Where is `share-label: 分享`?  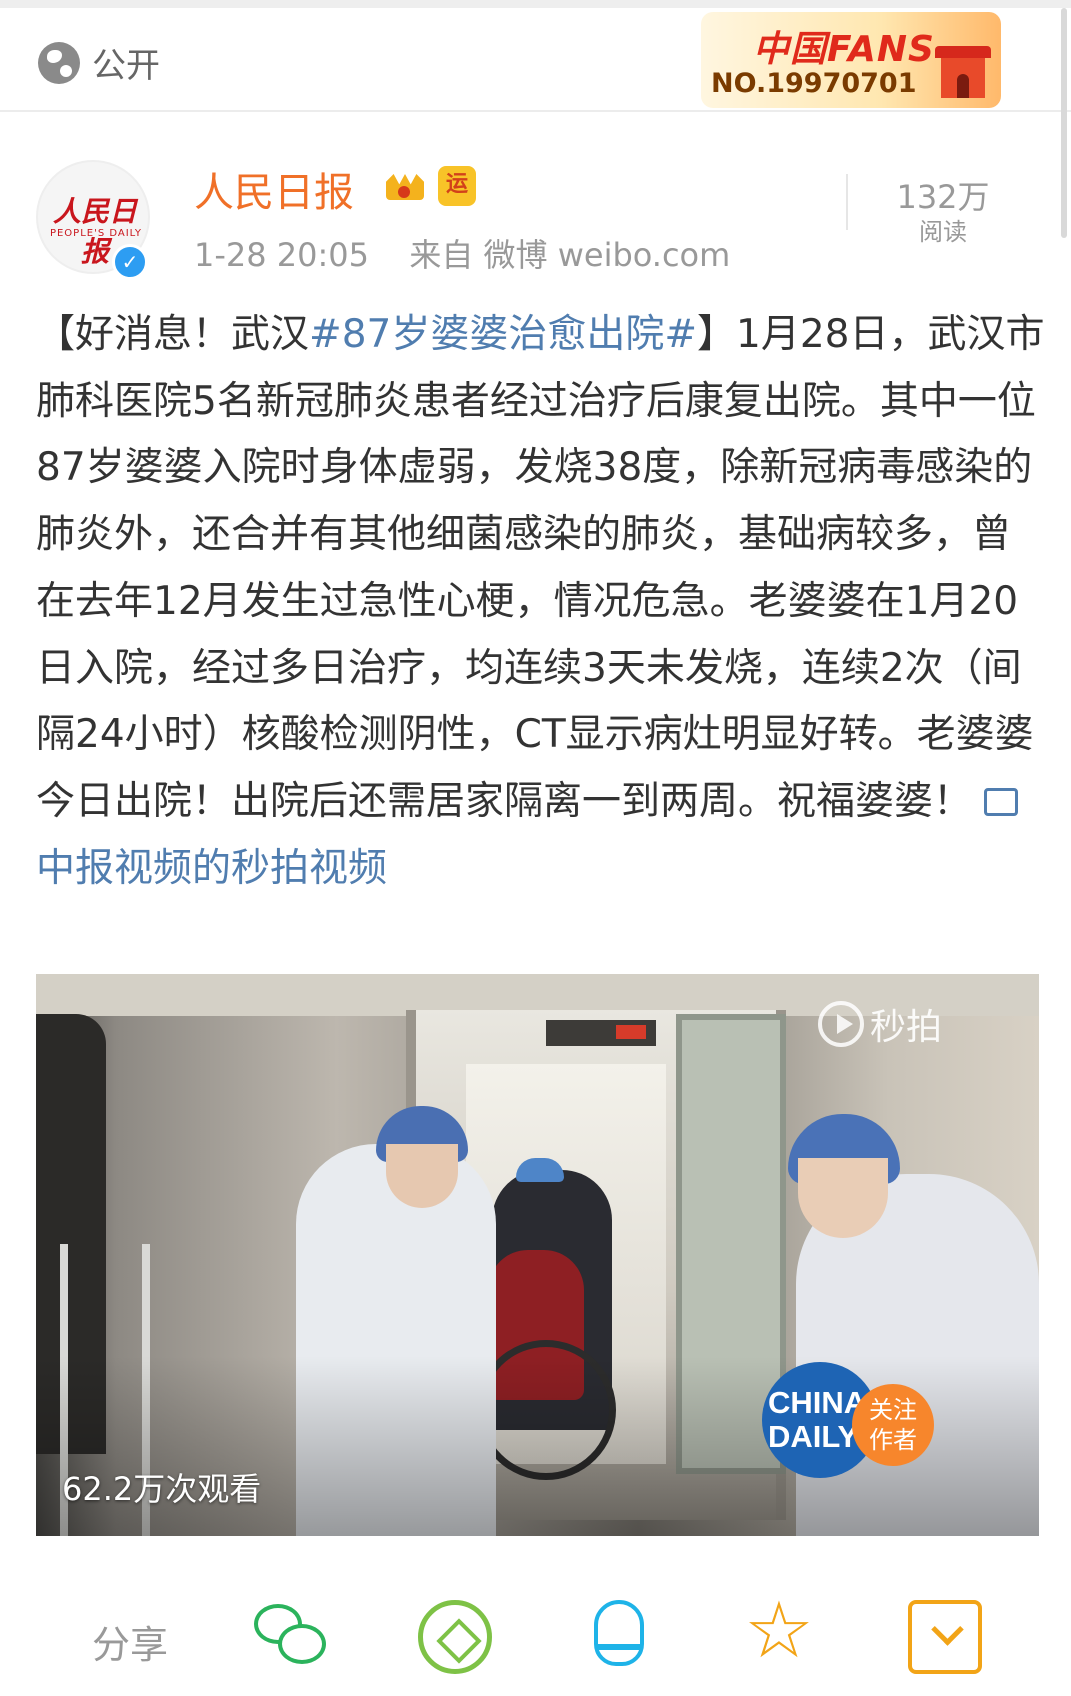 share-label: 分享 is located at coordinates (130, 1645).